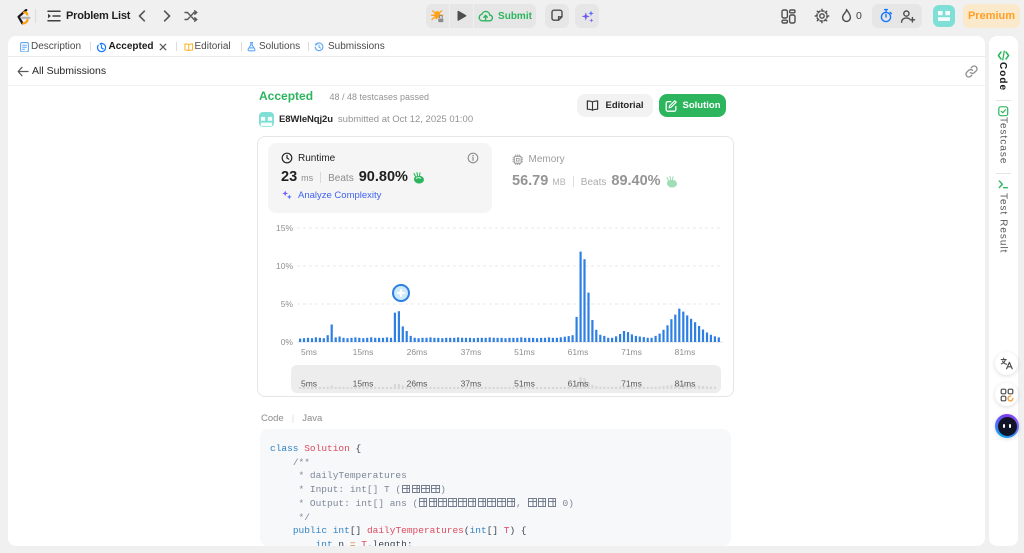  I want to click on svg-text: 10%, so click(284, 266).